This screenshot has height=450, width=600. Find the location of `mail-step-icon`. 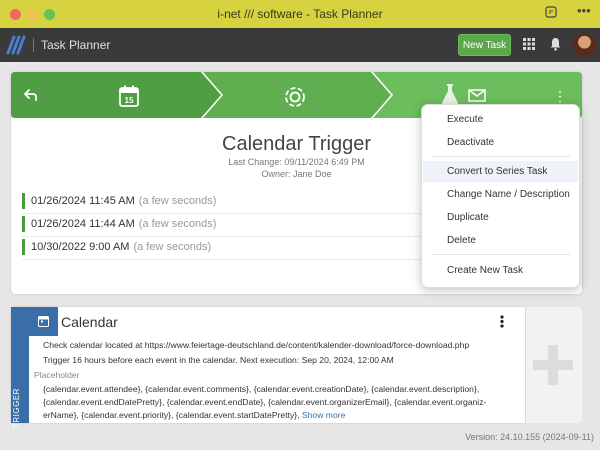

mail-step-icon is located at coordinates (477, 95).